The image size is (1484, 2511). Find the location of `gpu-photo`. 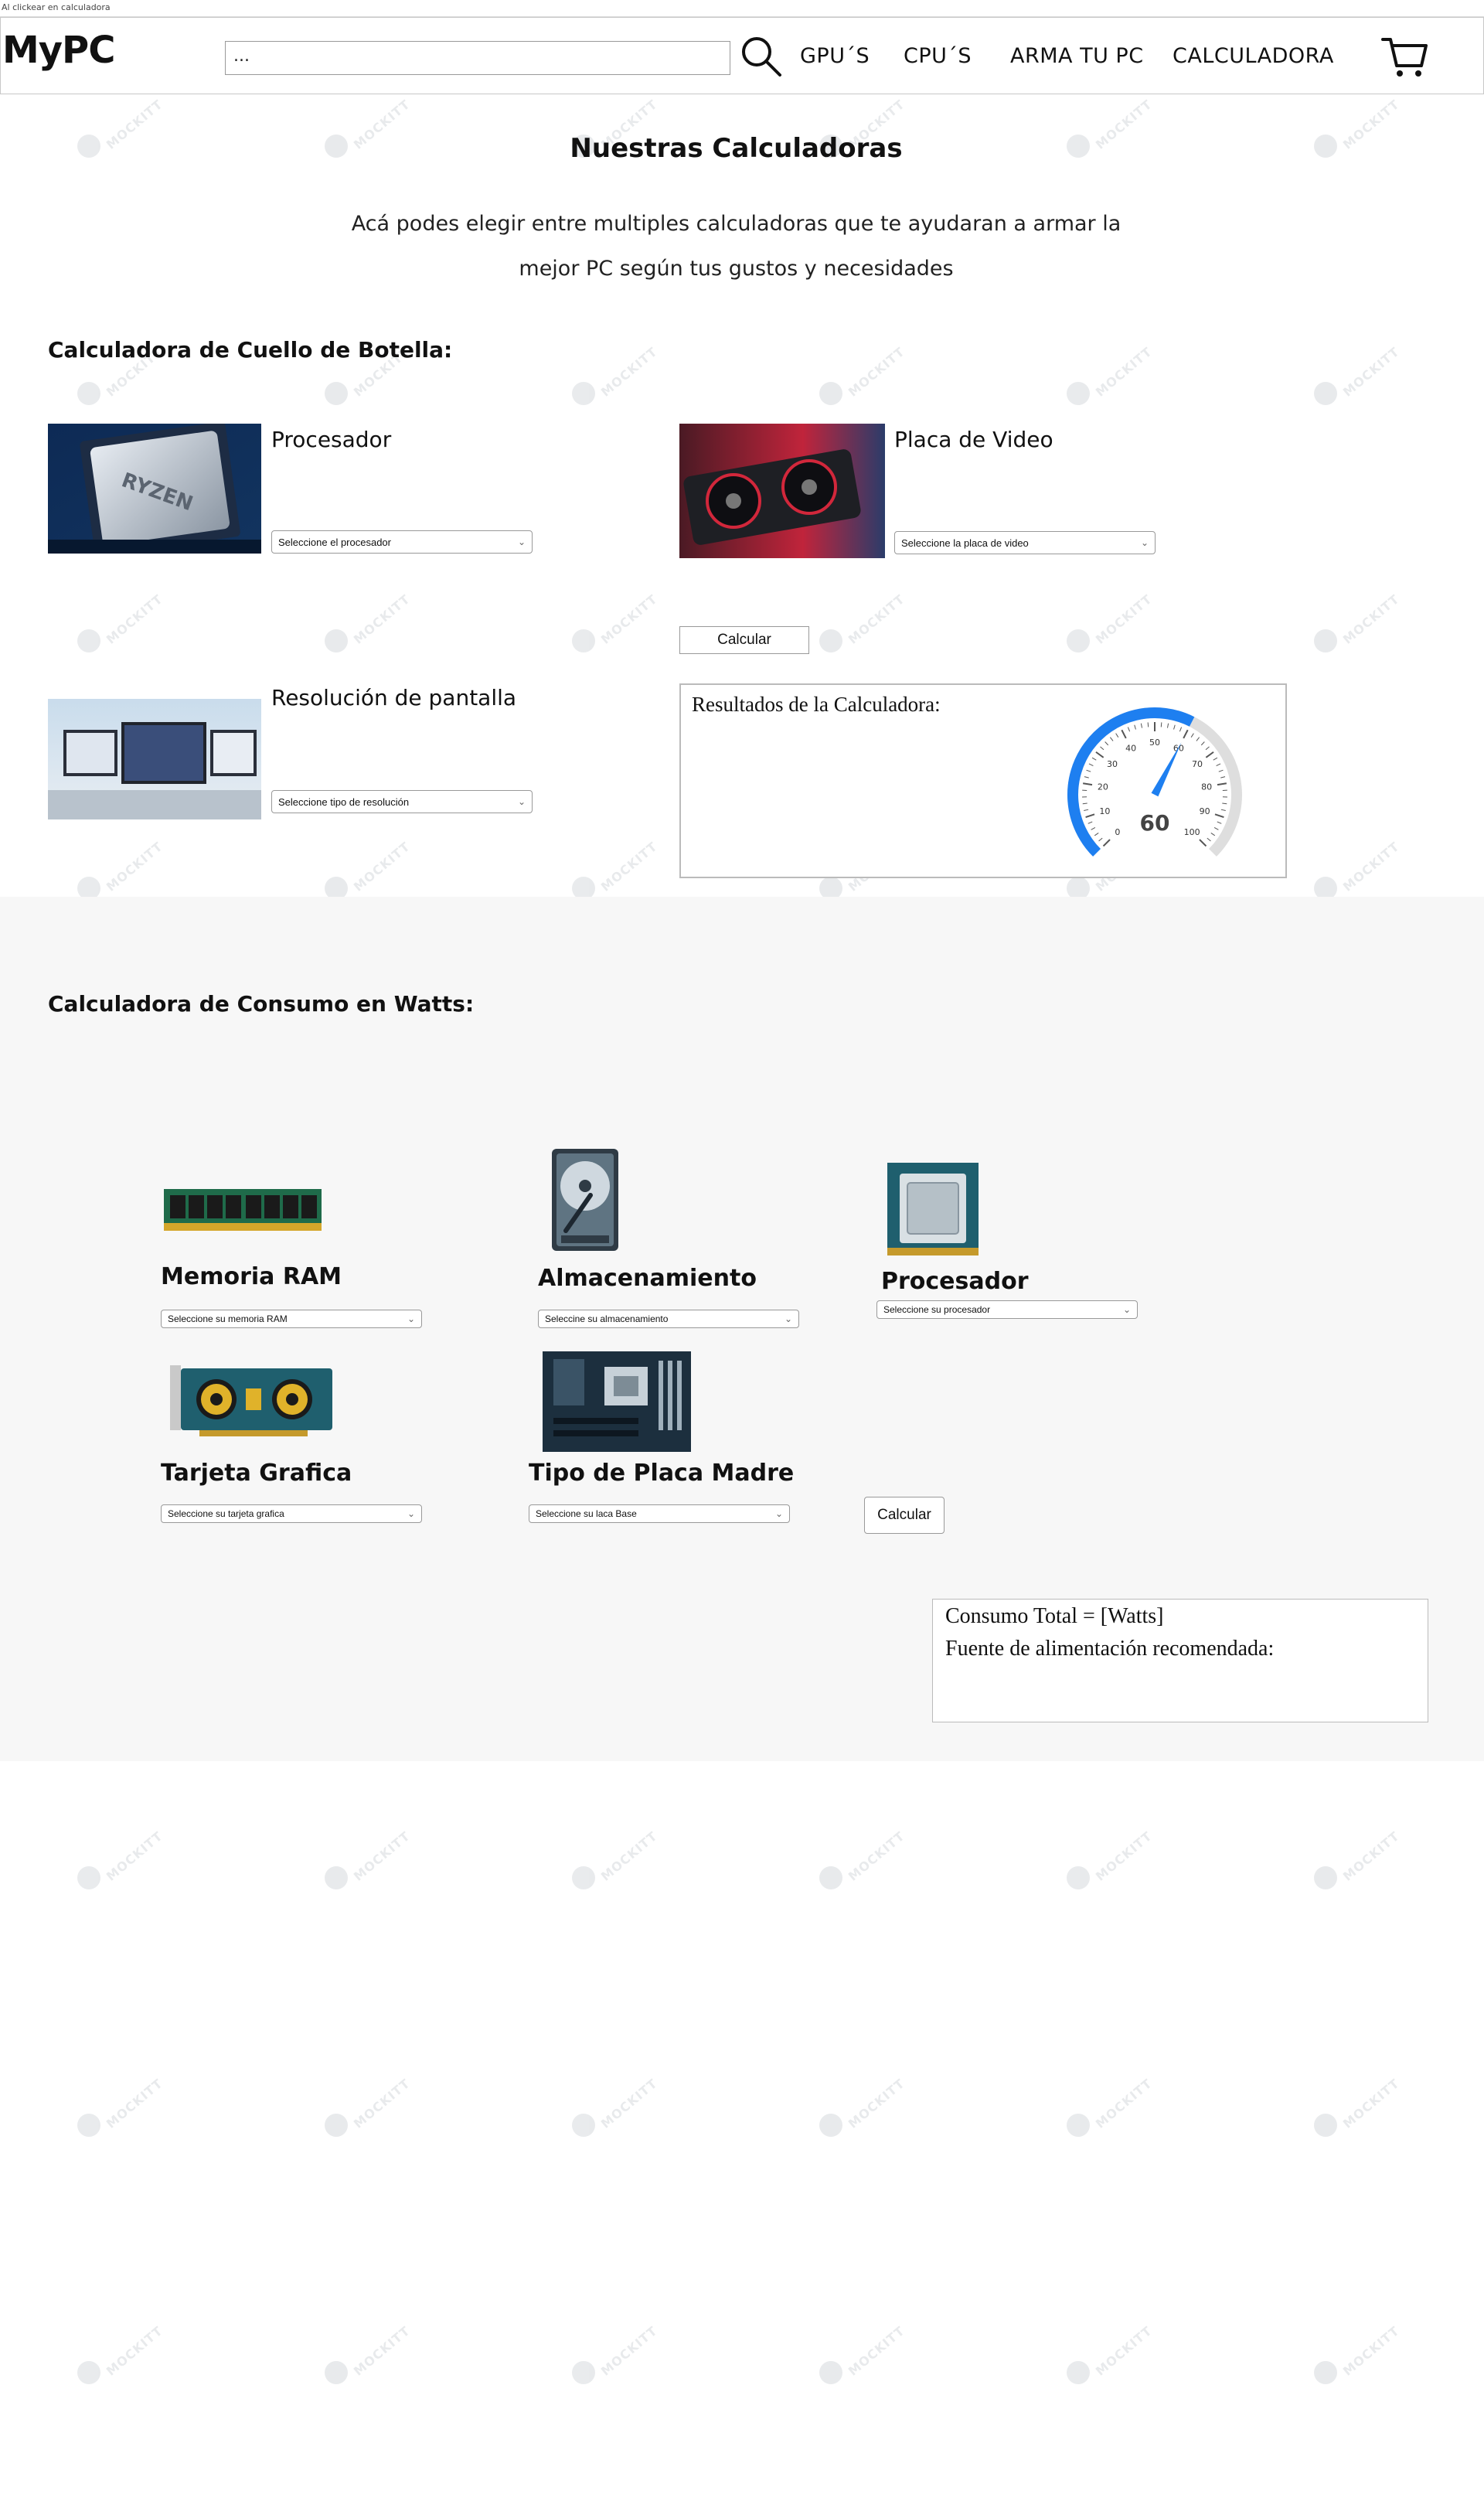

gpu-photo is located at coordinates (782, 491).